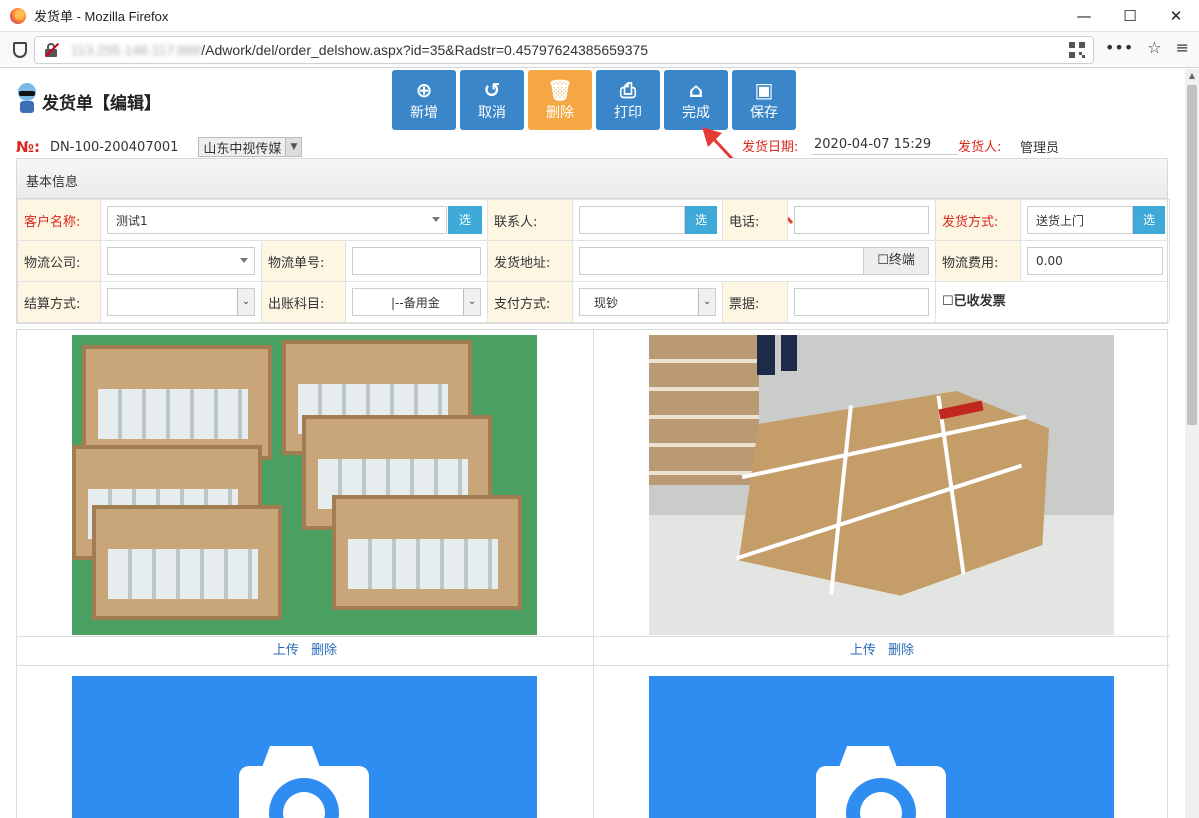 The image size is (1199, 818). I want to click on page-title: 发货单【编辑】, so click(101, 104).